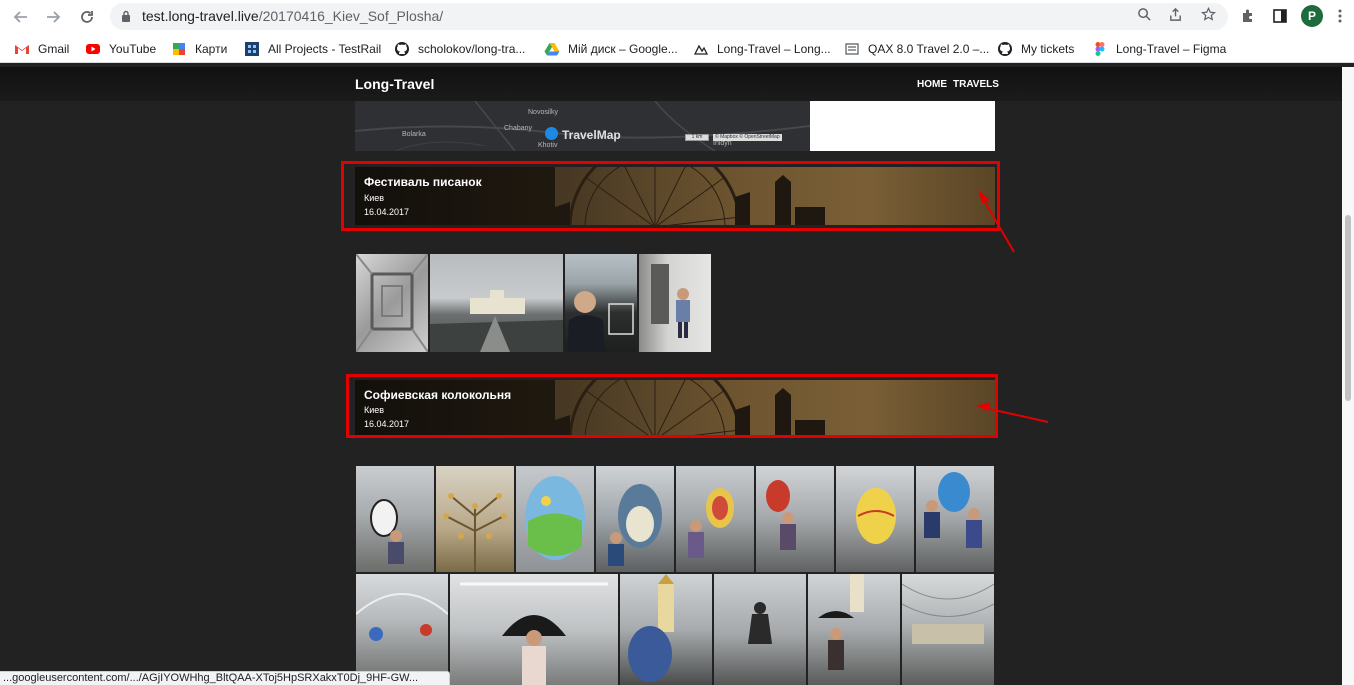 The width and height of the screenshot is (1354, 685). I want to click on bookmark-label: Карти, so click(211, 49).